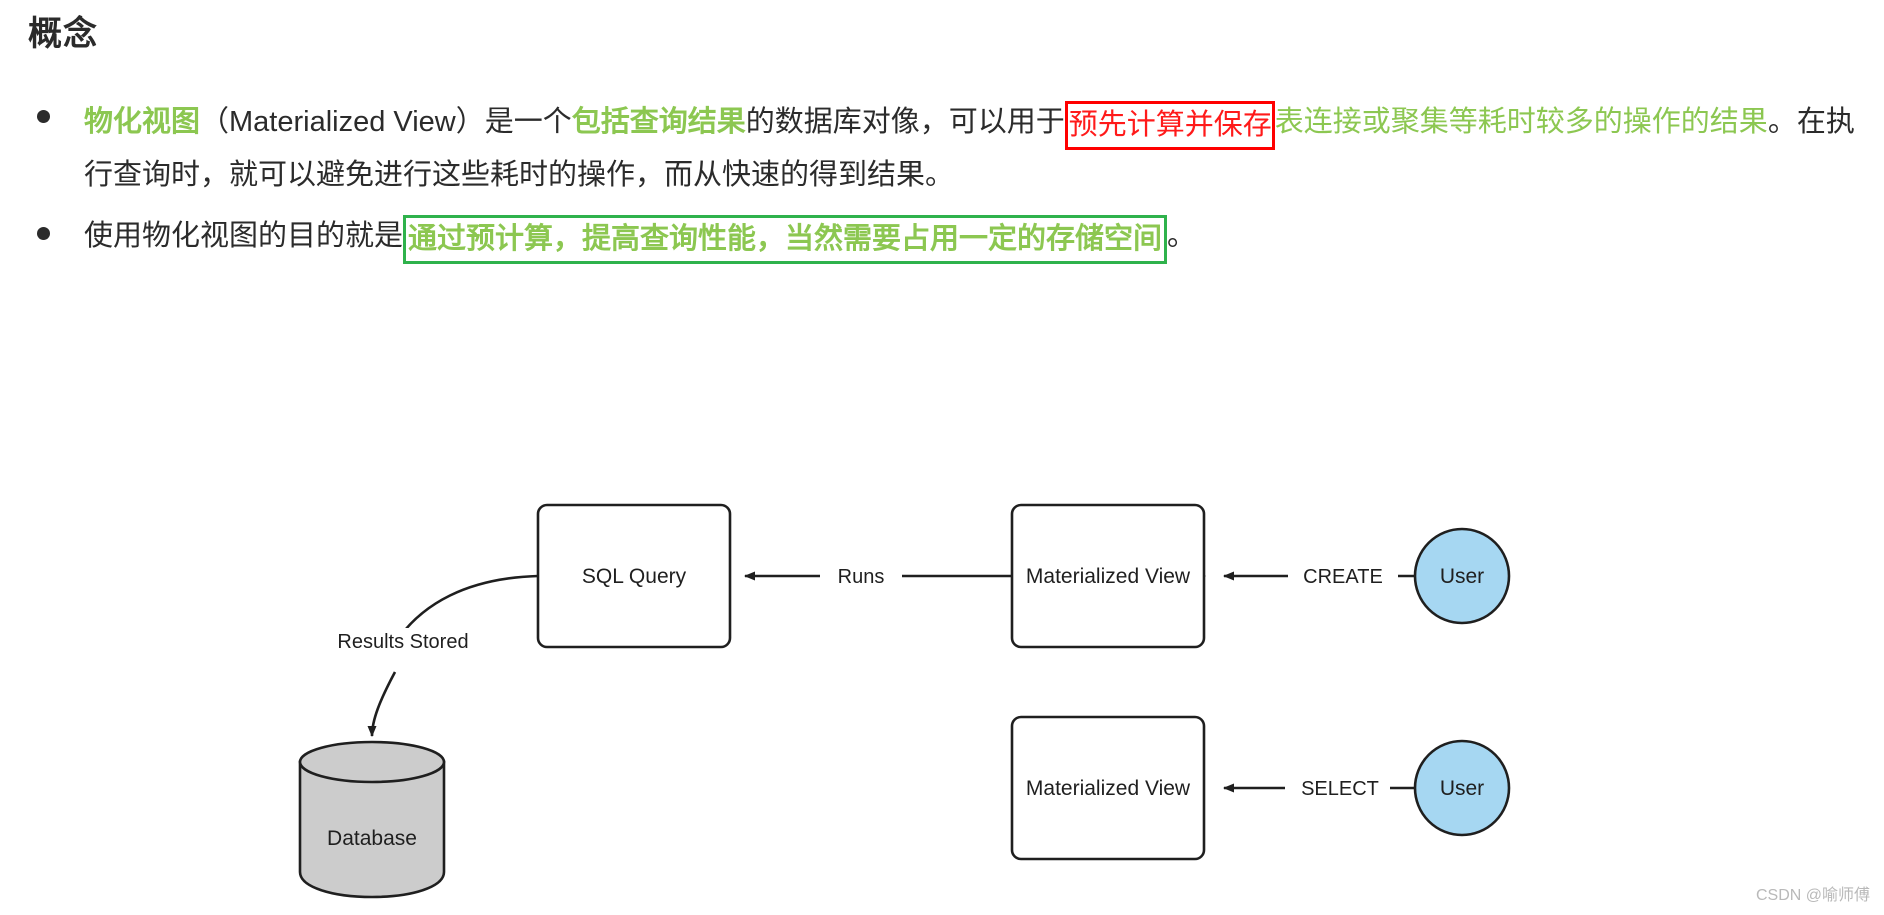  Describe the element at coordinates (785, 239) in the screenshot. I see `green-highlight-box: 通过预计算，提高查询性能，当然需要占用一定的存储空间` at that location.